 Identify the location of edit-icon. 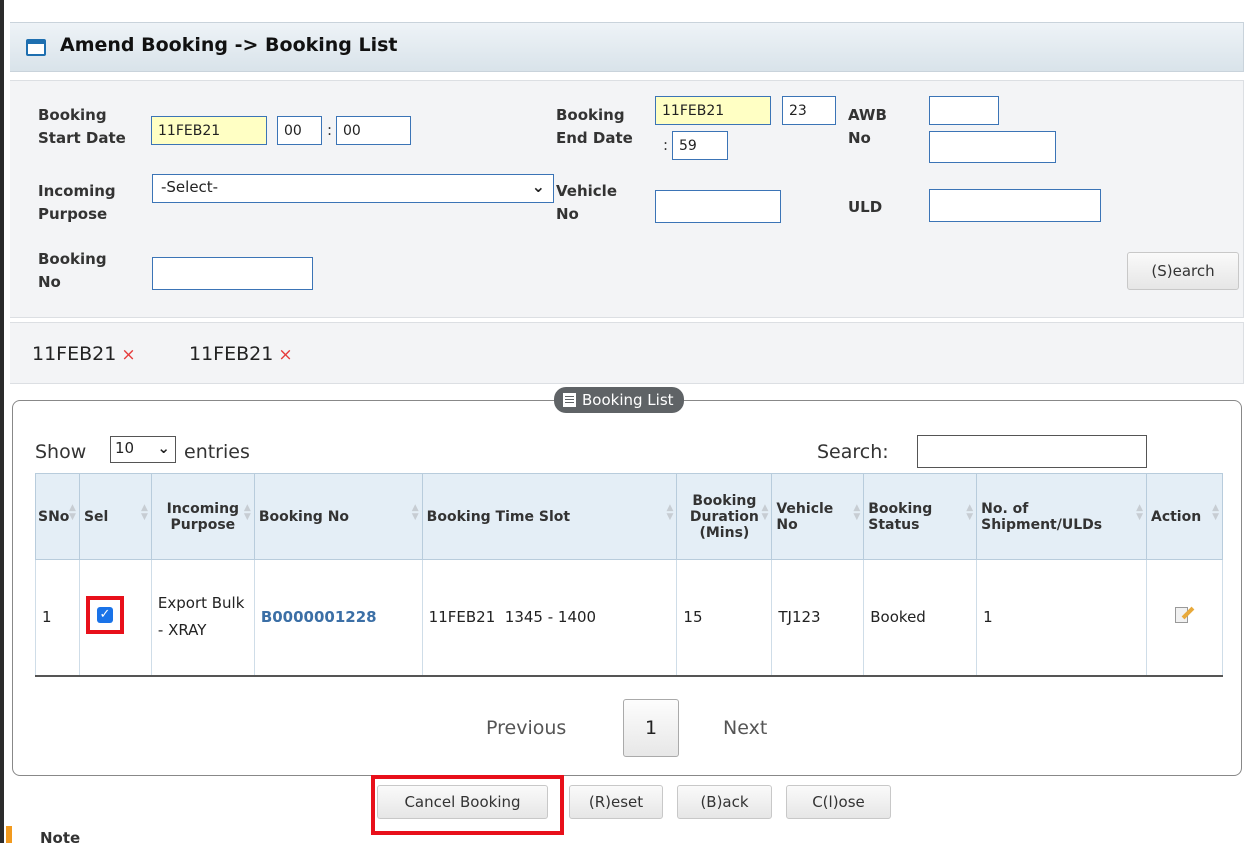
(1185, 615).